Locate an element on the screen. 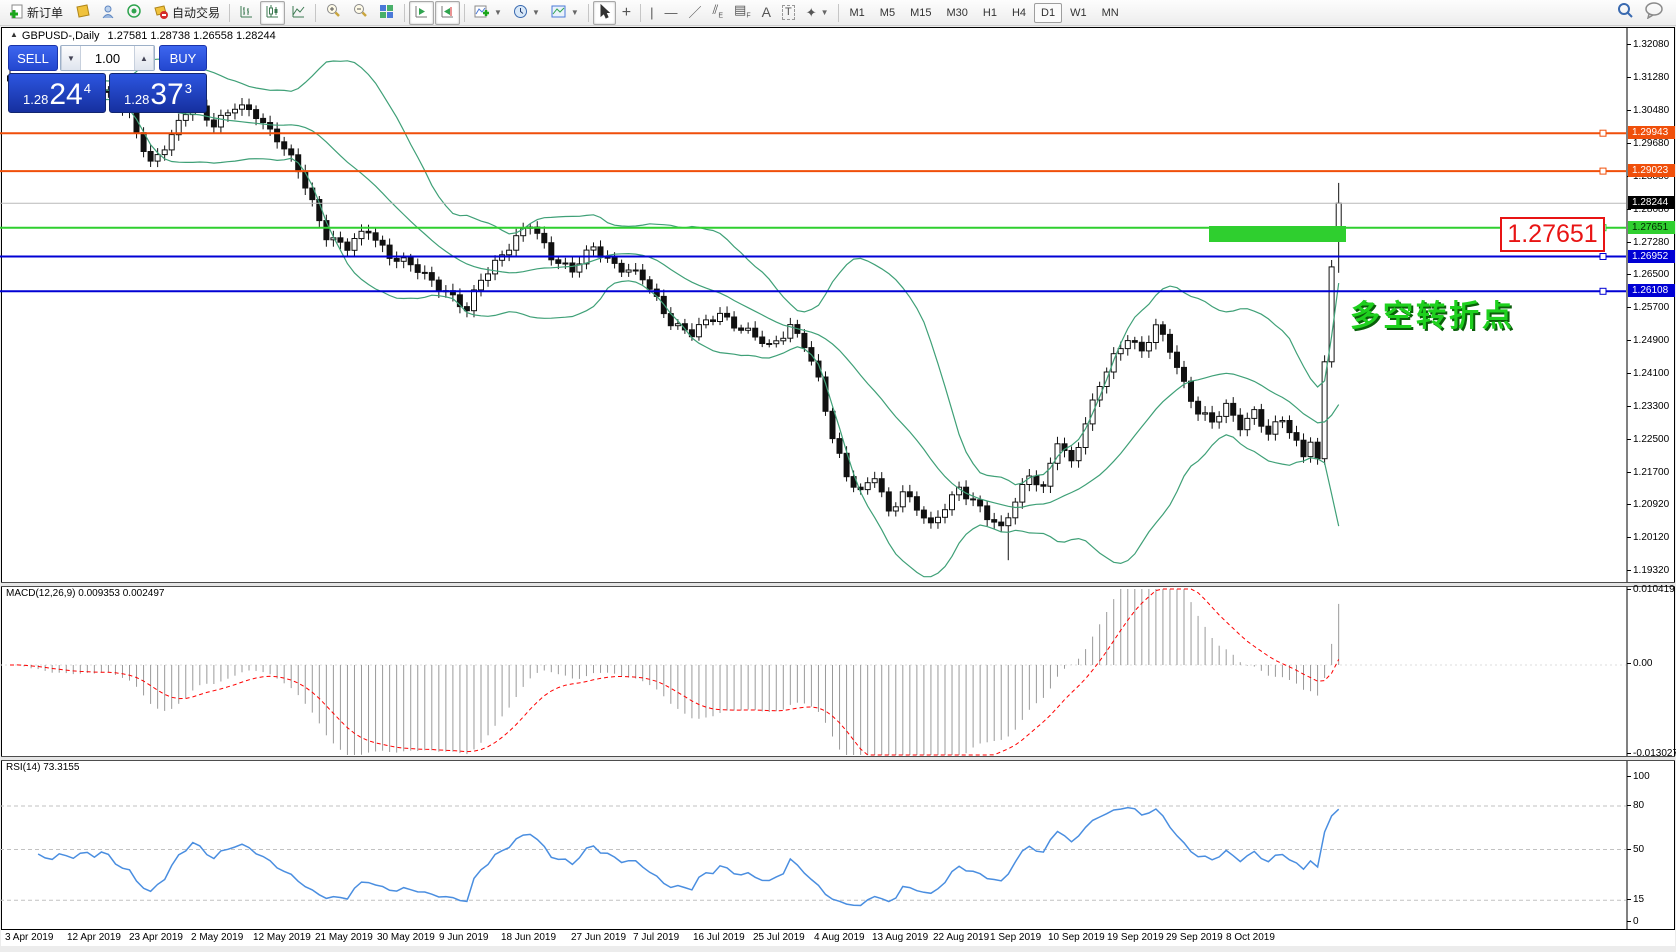 The width and height of the screenshot is (1676, 952). sell-price-panel: 1.28 24 4 is located at coordinates (57, 93).